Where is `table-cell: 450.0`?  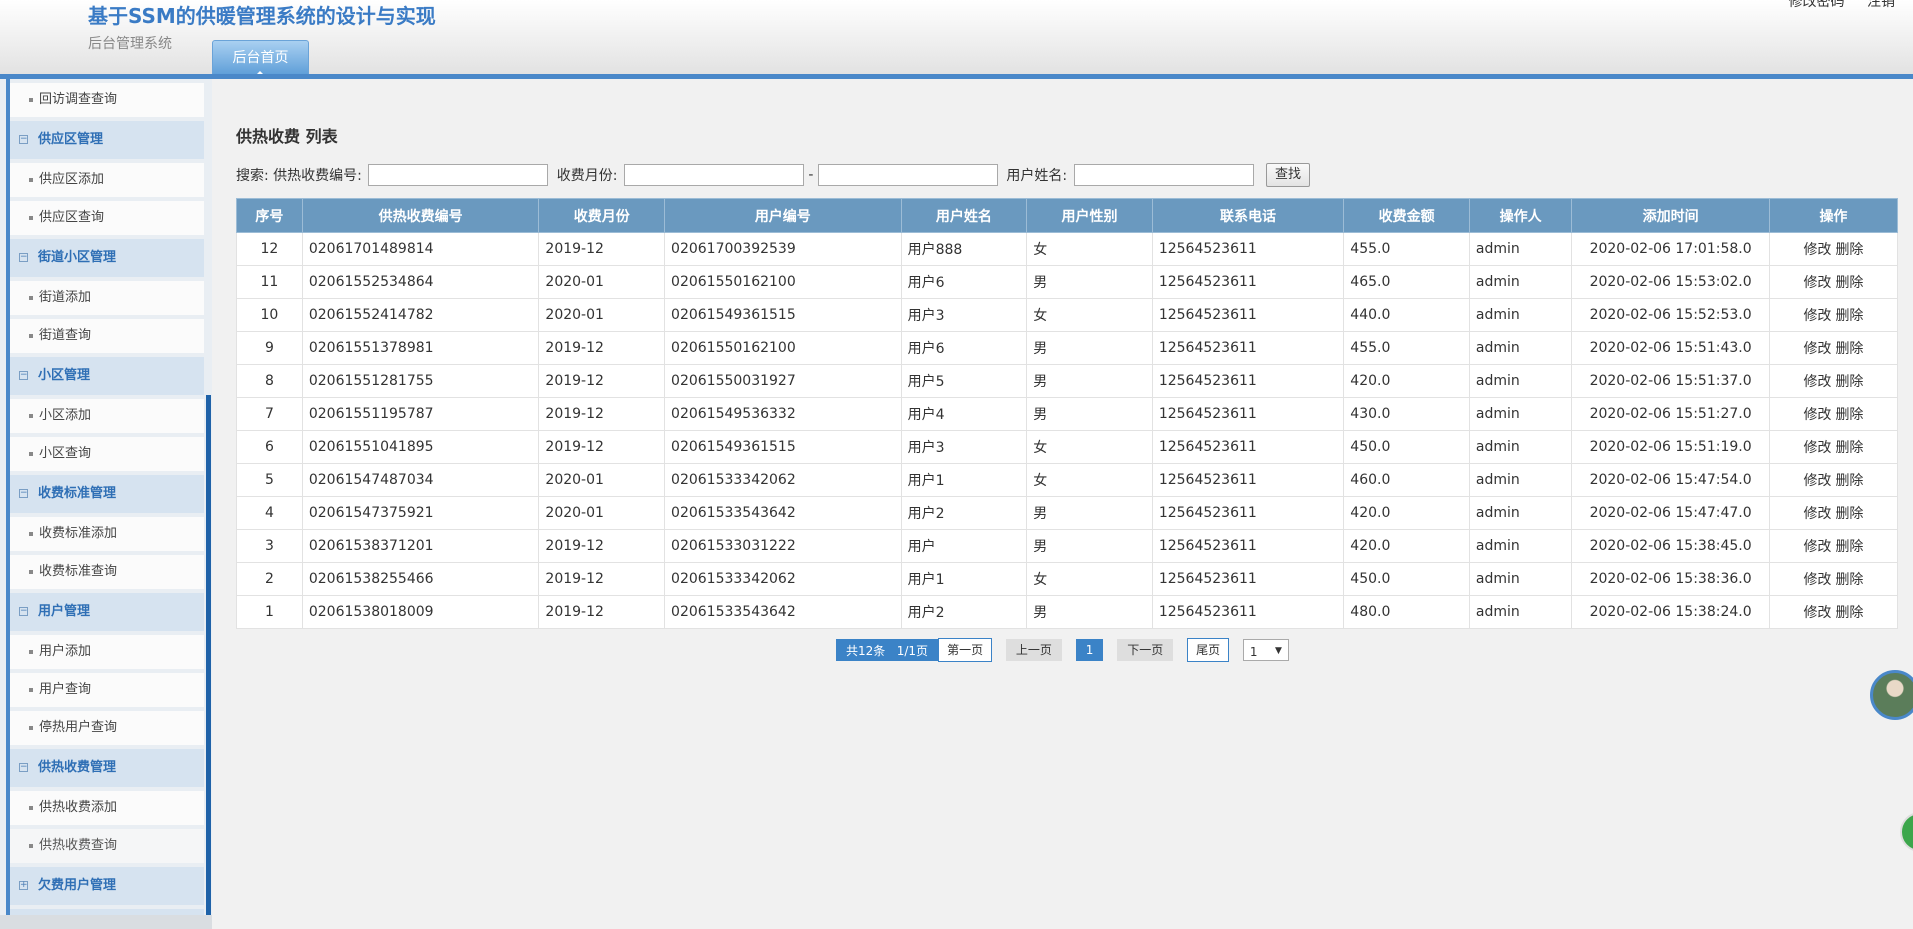 table-cell: 450.0 is located at coordinates (1406, 579).